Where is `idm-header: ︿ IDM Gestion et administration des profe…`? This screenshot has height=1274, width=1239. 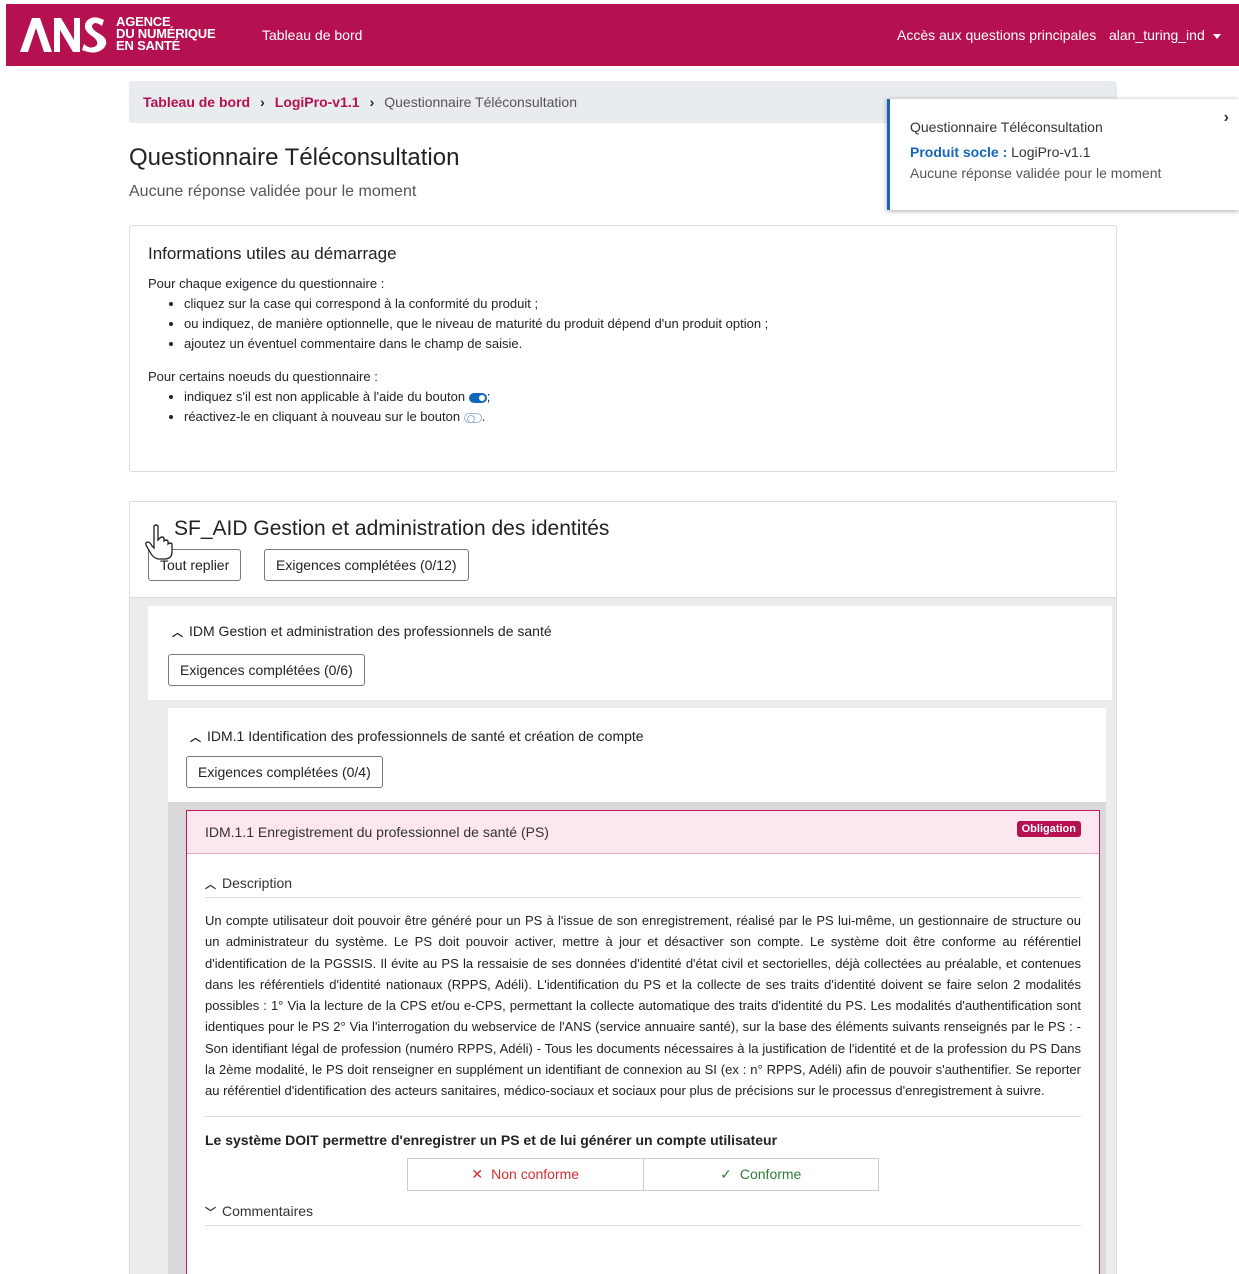
idm-header: ︿ IDM Gestion et administration des profe… is located at coordinates (362, 631).